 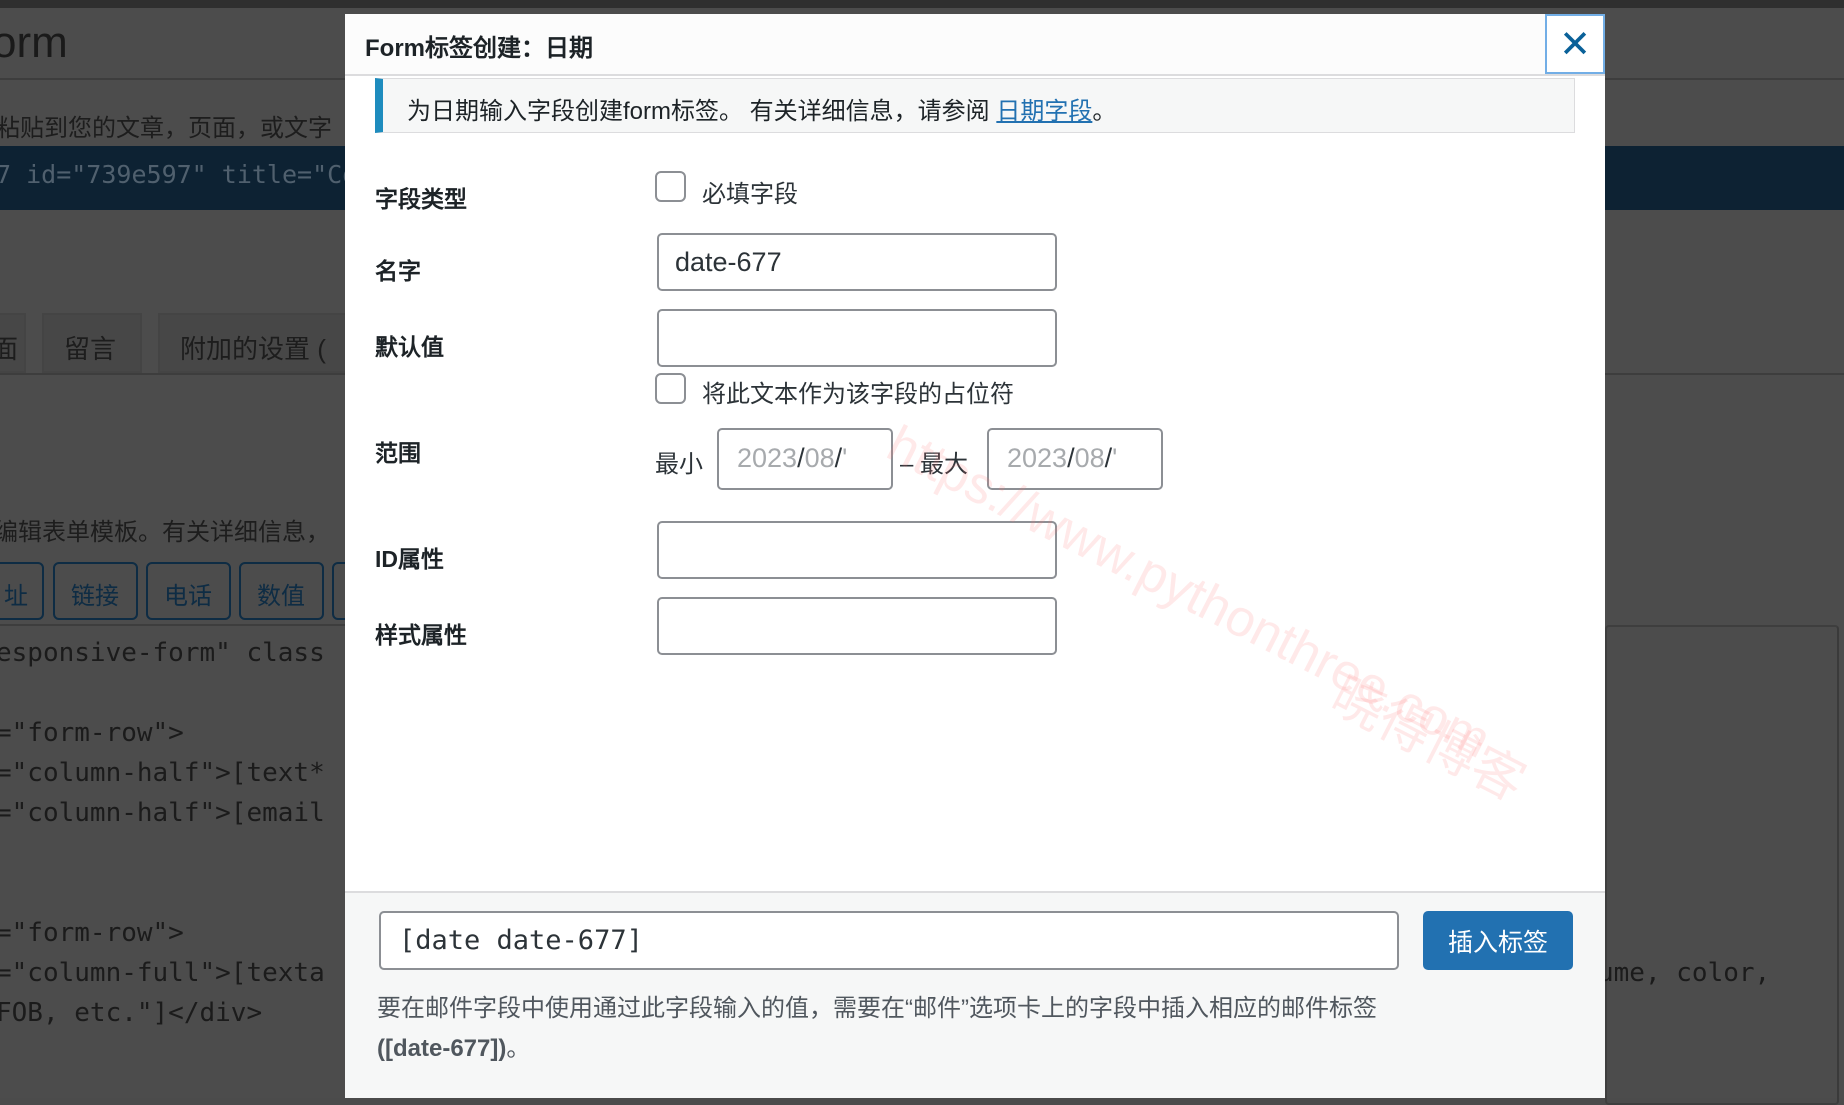 I want to click on placeholder-label: 将此文本作为该字段的占位符, so click(x=858, y=394).